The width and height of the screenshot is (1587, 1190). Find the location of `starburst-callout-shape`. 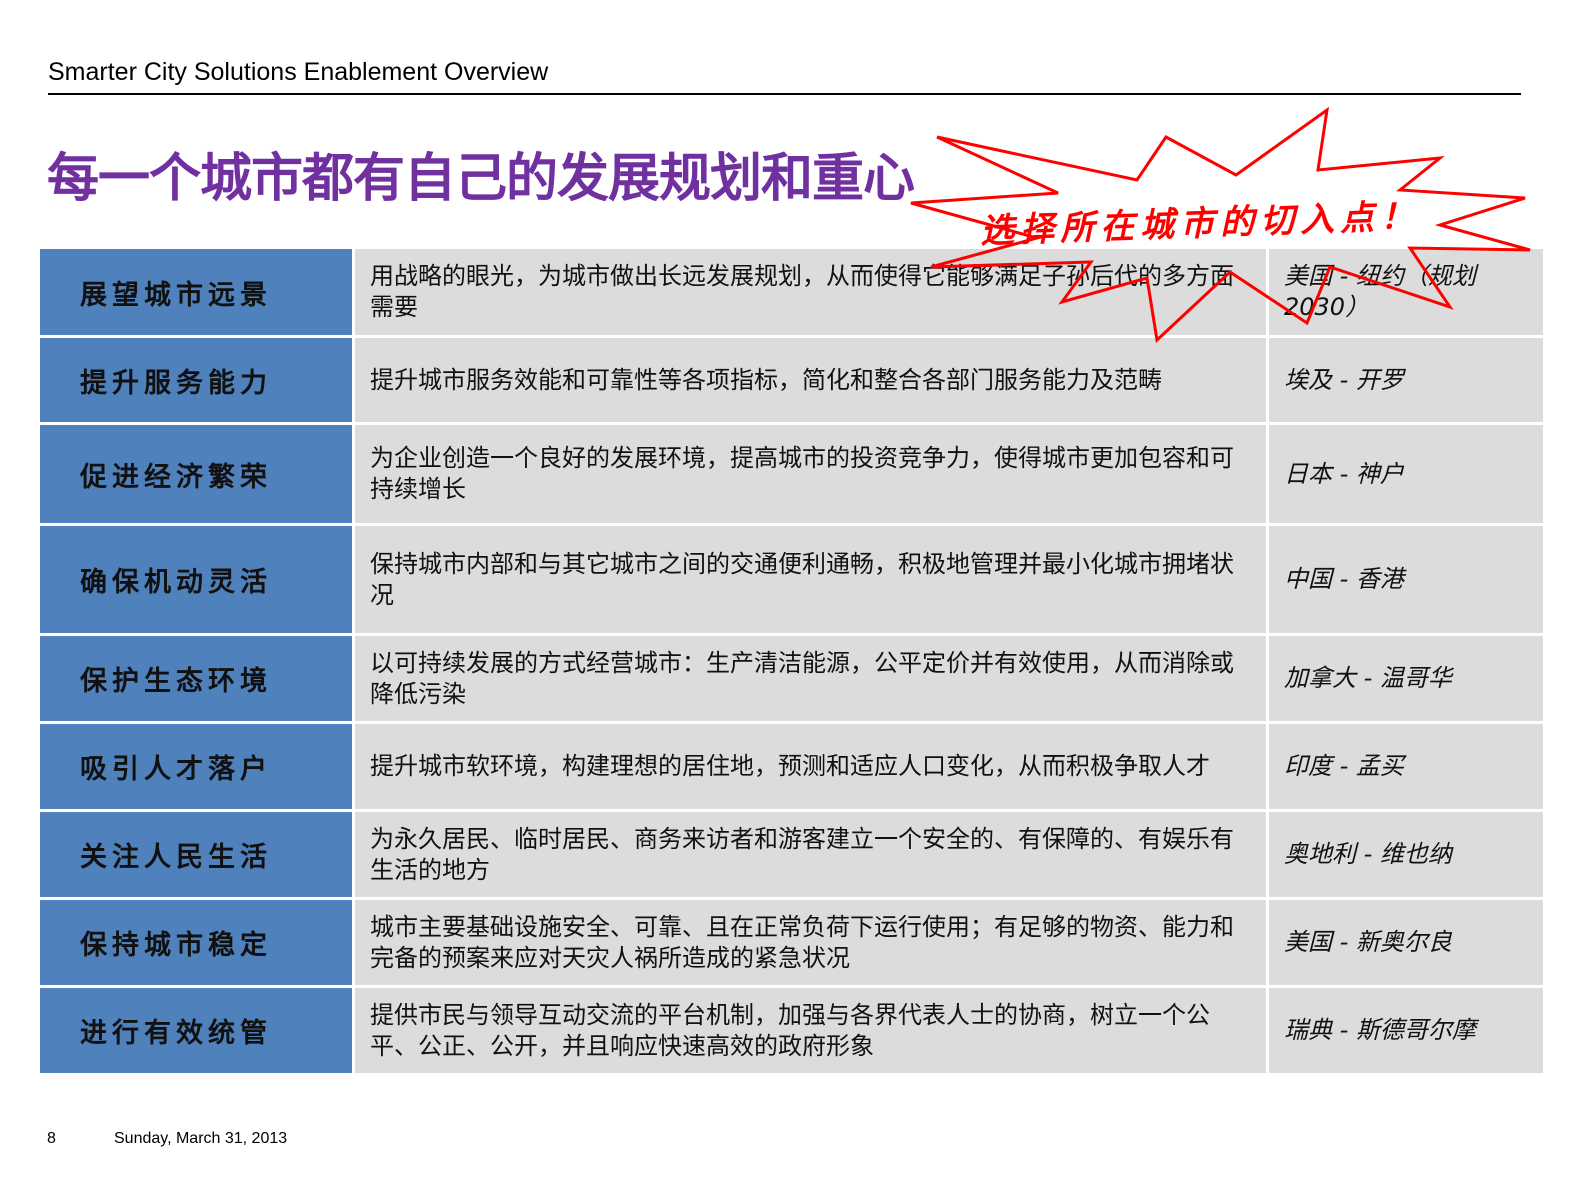

starburst-callout-shape is located at coordinates (1220, 225).